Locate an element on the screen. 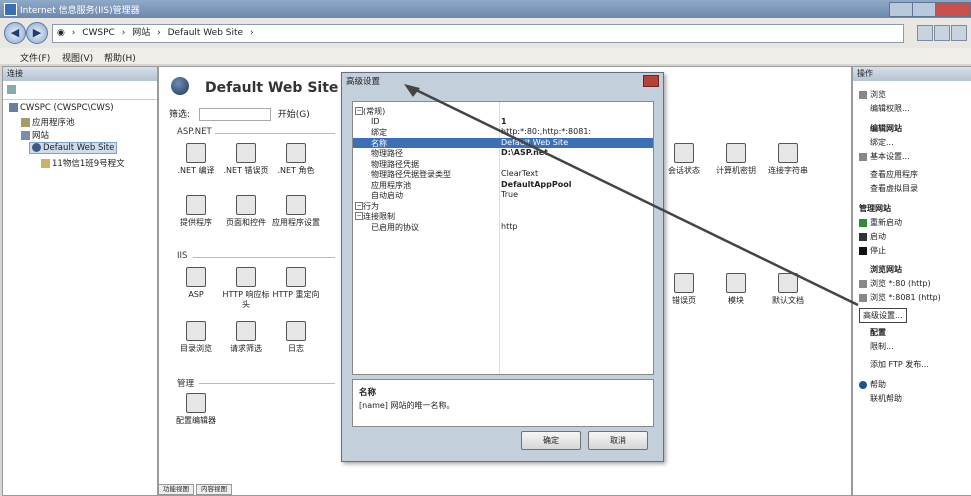  error-page-icon is located at coordinates (246, 153).